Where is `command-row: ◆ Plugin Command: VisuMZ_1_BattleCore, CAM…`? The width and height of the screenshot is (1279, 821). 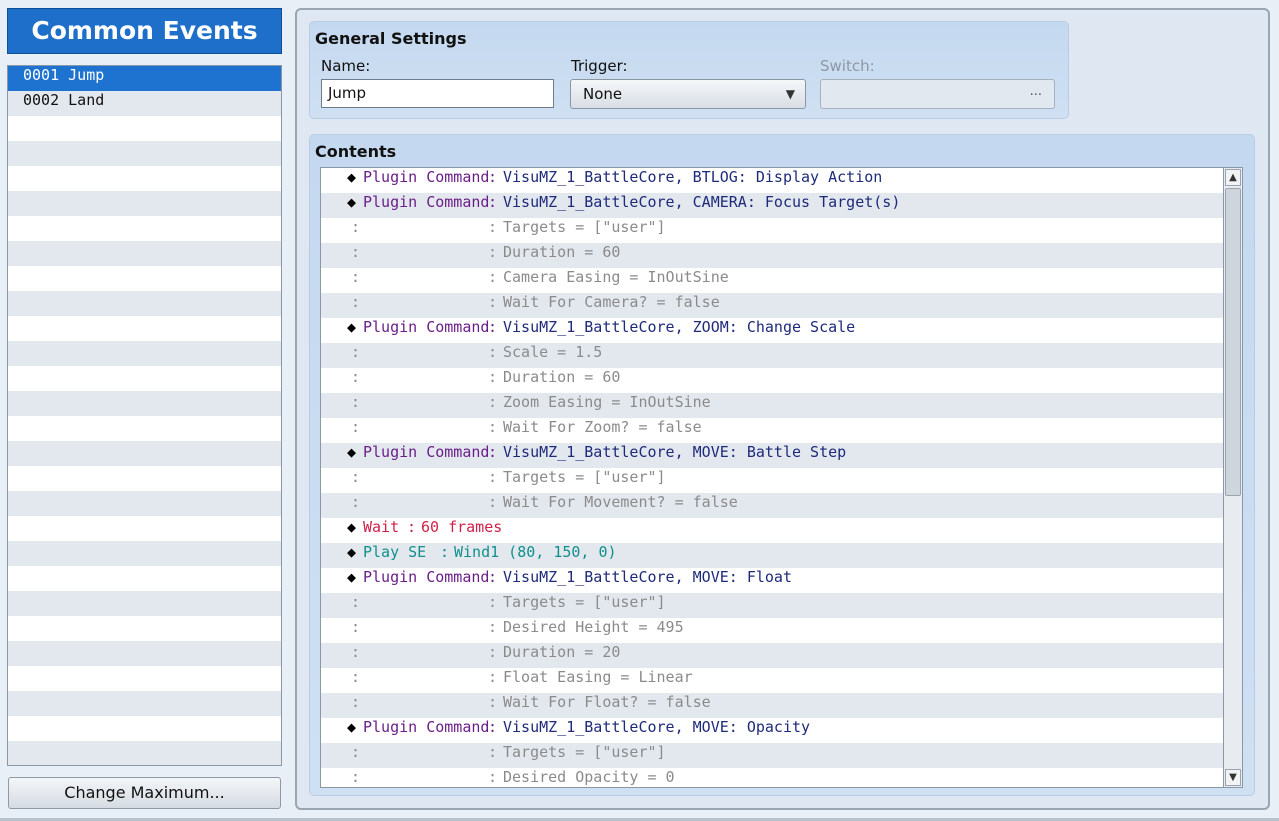 command-row: ◆ Plugin Command: VisuMZ_1_BattleCore, CAM… is located at coordinates (772, 205).